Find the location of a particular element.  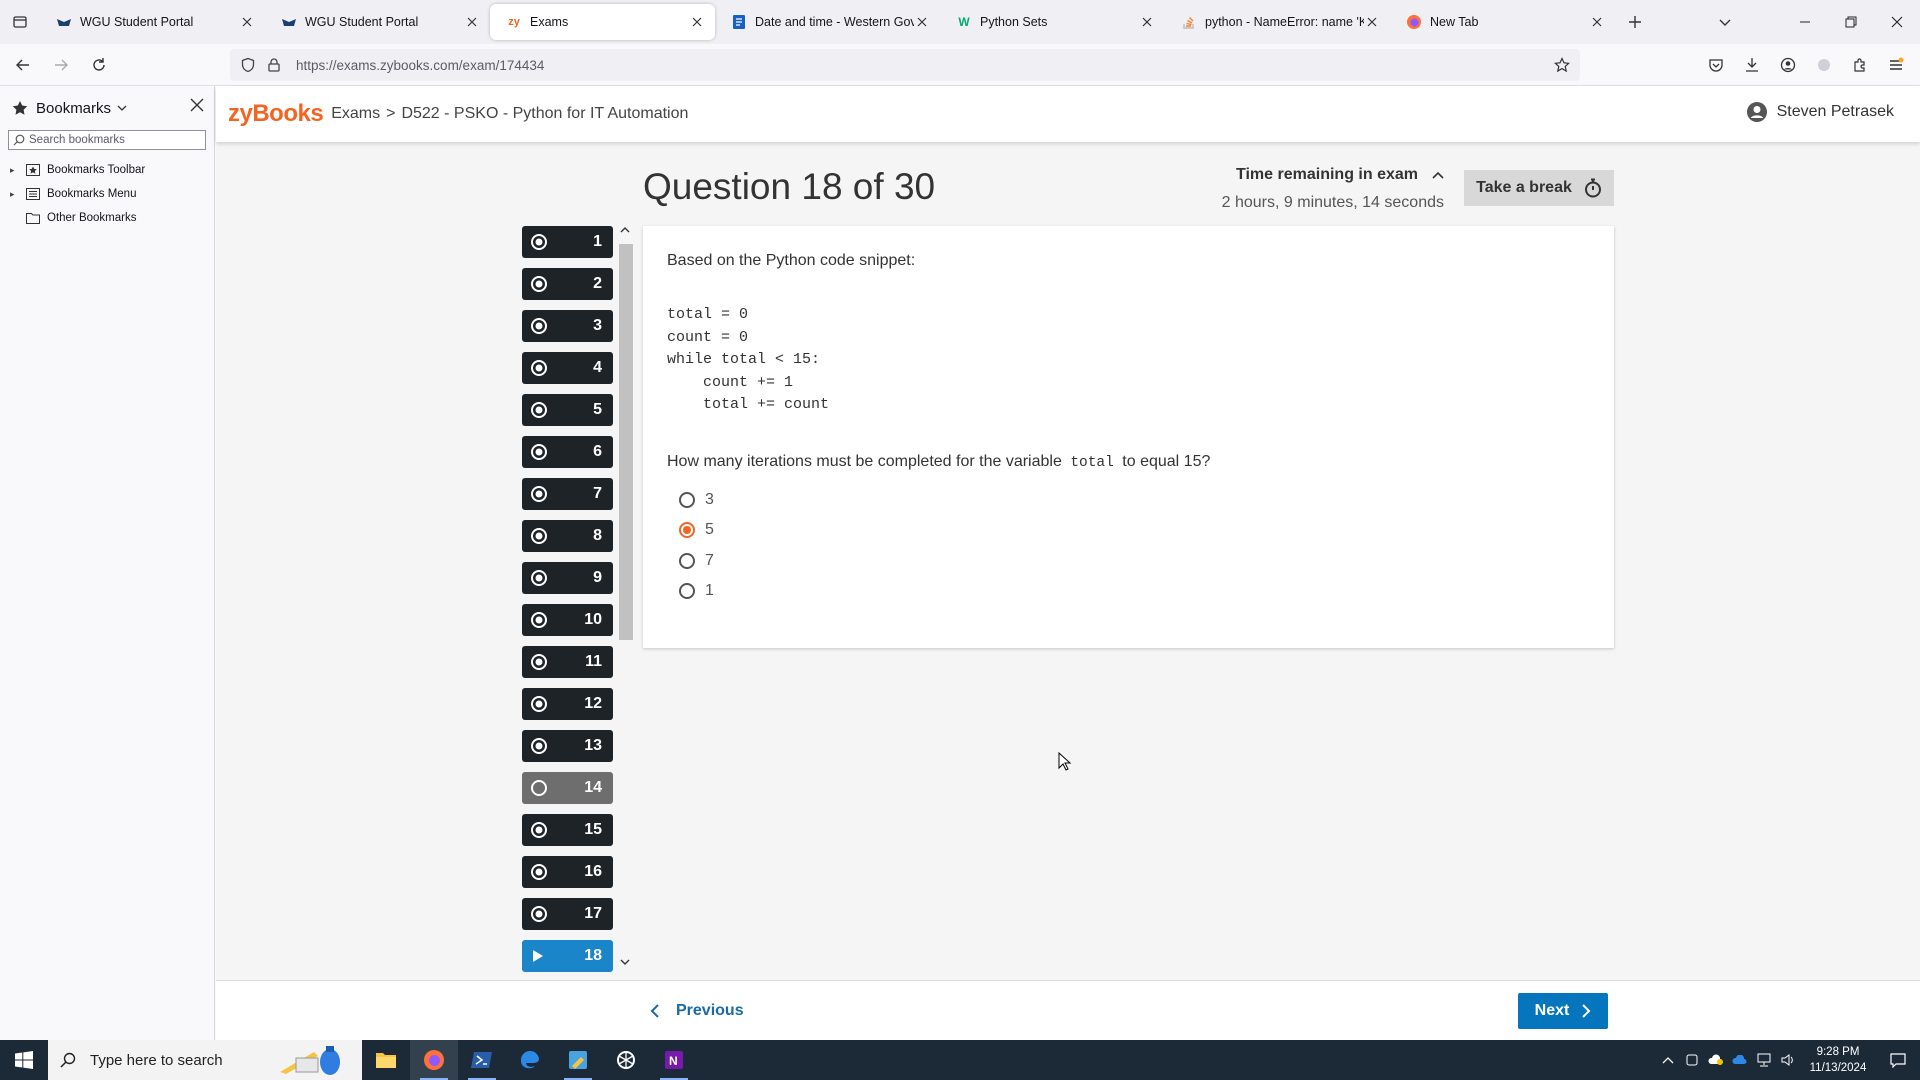

question-nav-button: 1 is located at coordinates (567, 242).